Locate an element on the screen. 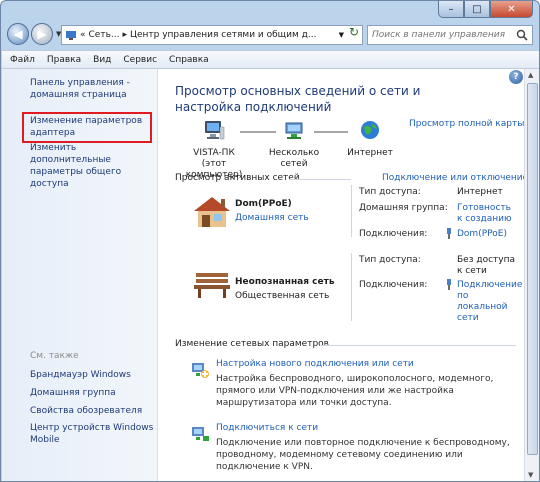  refresh-button: ↻ is located at coordinates (357, 35).